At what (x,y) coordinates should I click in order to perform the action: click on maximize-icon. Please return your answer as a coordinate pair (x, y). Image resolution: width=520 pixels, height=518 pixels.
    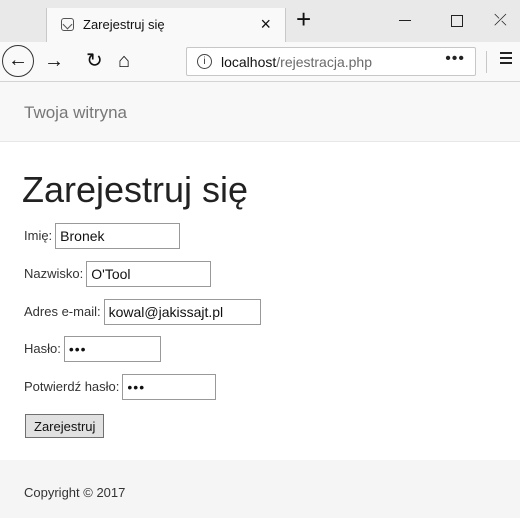
    Looking at the image, I should click on (458, 21).